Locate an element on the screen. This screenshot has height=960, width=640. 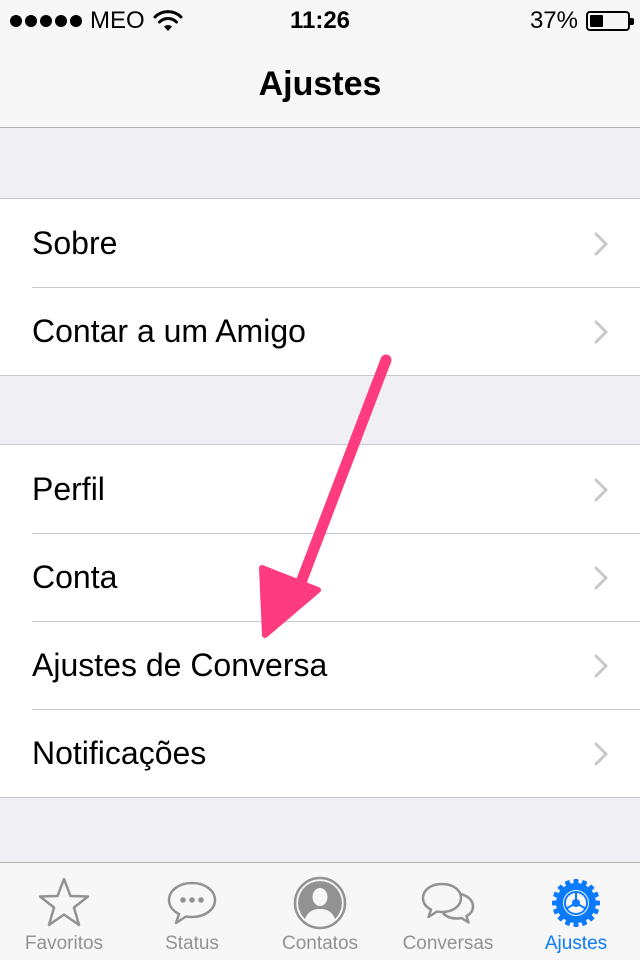
tab-ajustes: Ajustes is located at coordinates (576, 911).